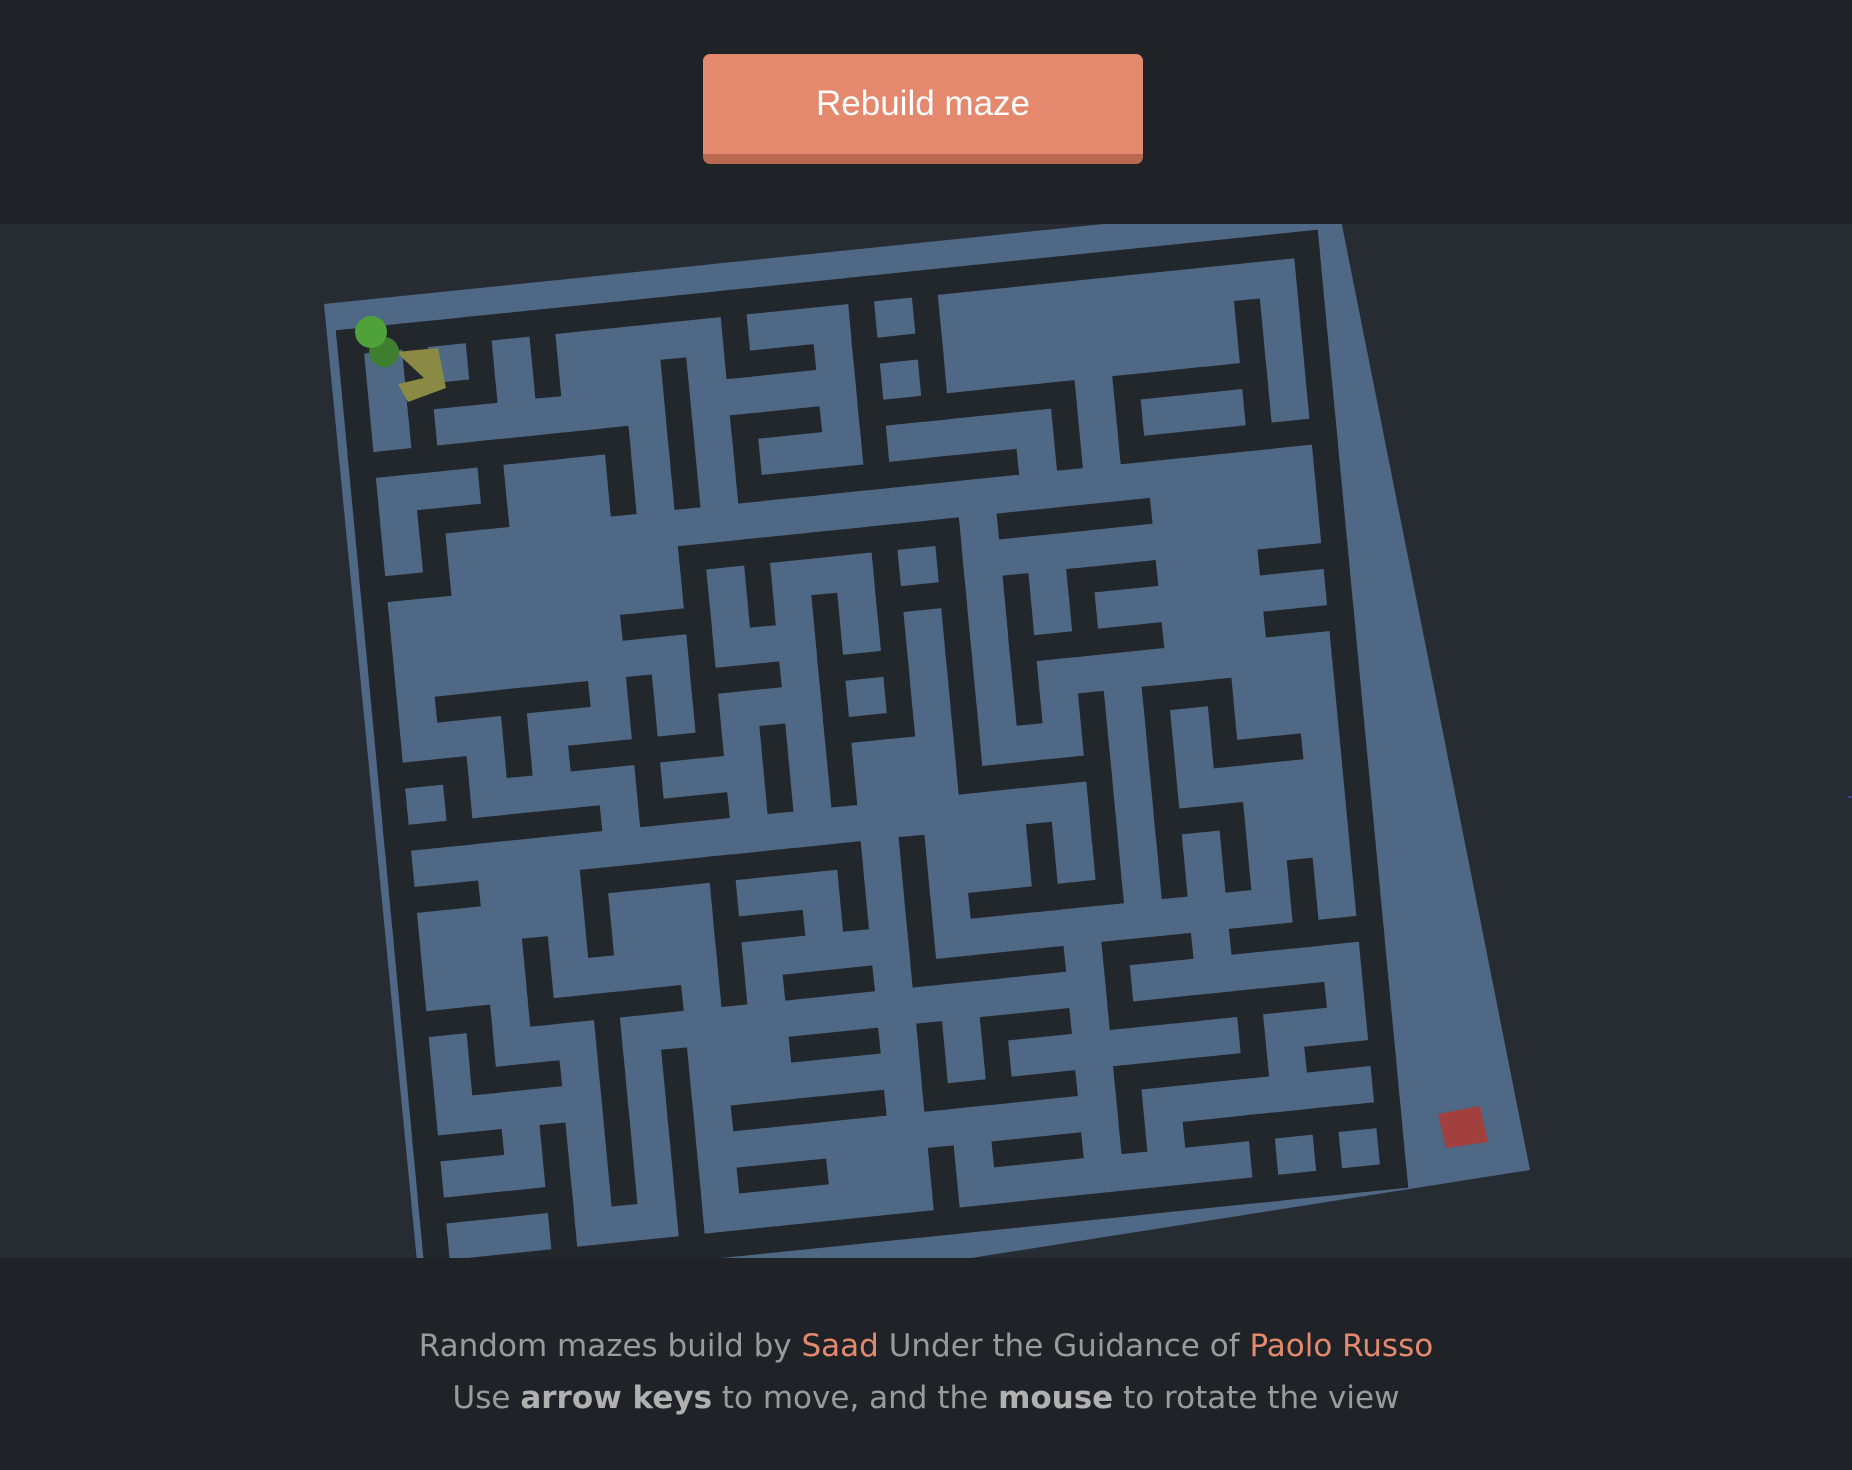 The image size is (1852, 1470). What do you see at coordinates (923, 109) in the screenshot?
I see `rebuild-maze-button: Rebuild maze` at bounding box center [923, 109].